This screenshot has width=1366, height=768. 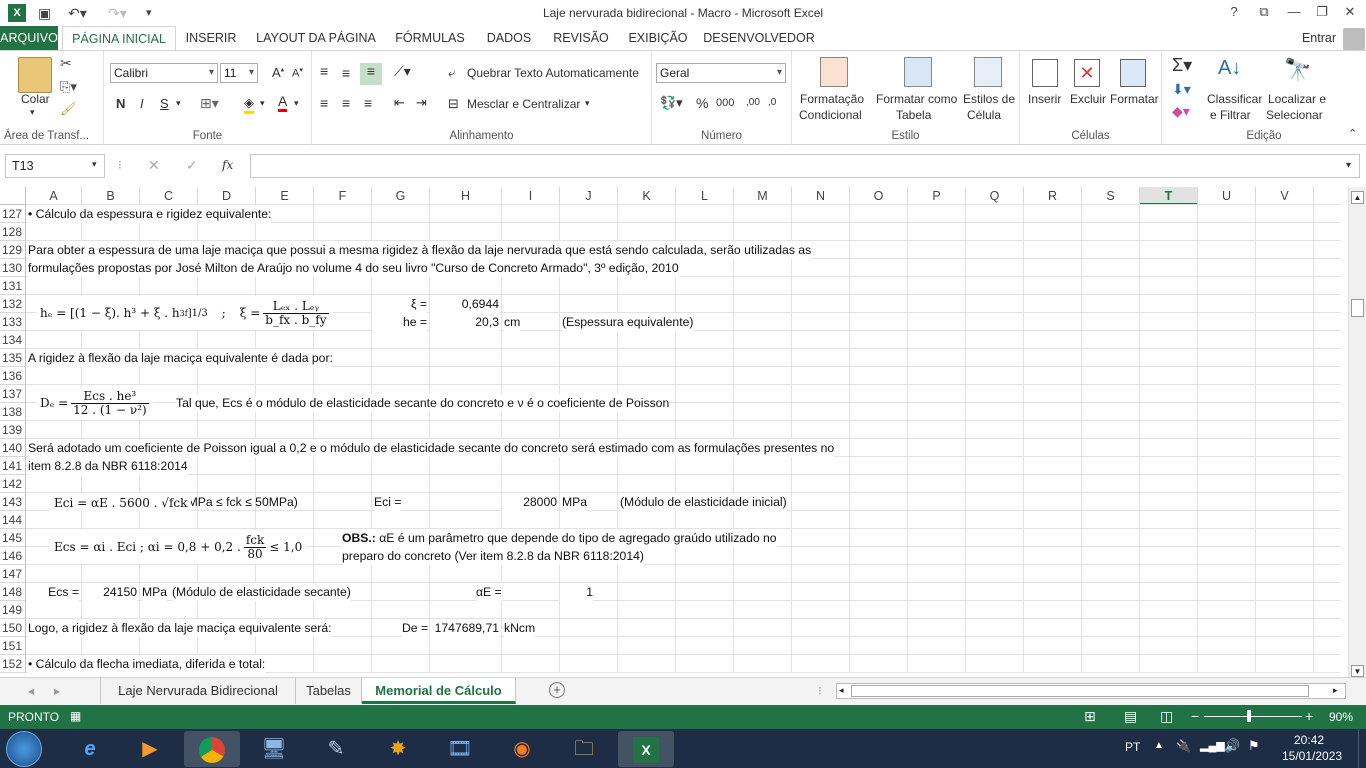 What do you see at coordinates (1090, 716) in the screenshot?
I see `normal-view-icon: ⊞` at bounding box center [1090, 716].